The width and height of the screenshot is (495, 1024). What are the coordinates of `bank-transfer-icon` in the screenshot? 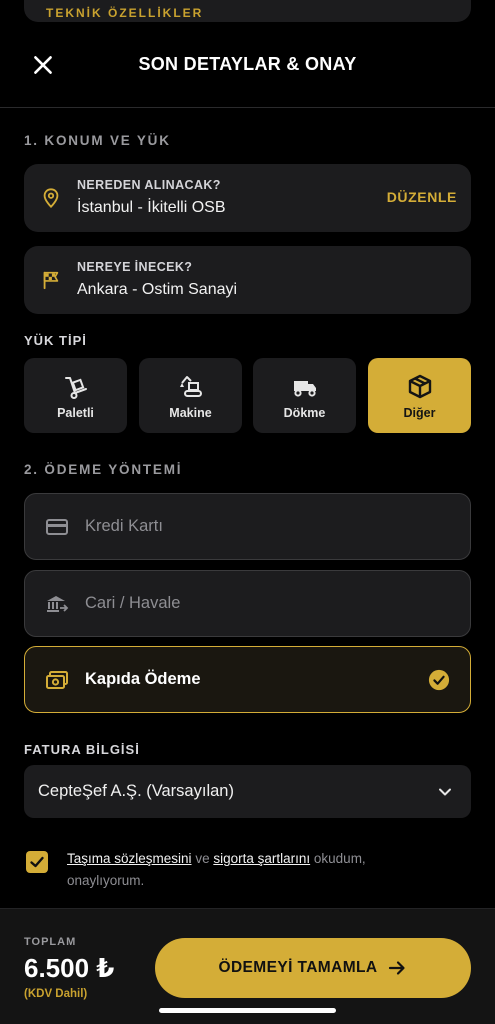 It's located at (58, 604).